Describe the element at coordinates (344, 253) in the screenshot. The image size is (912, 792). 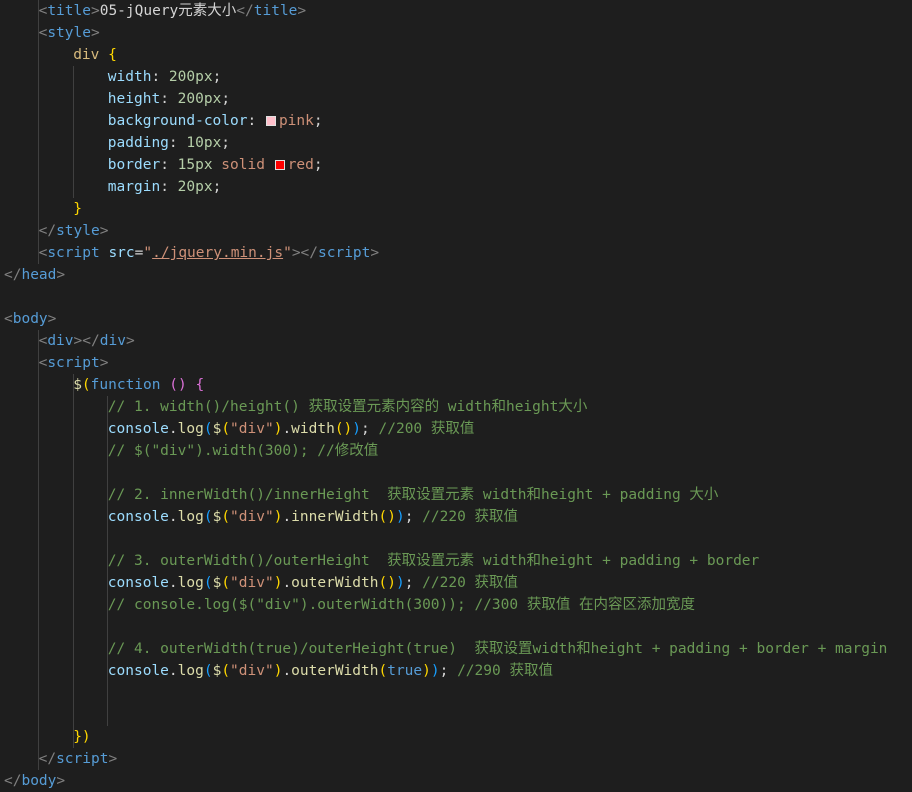
I see `code-token: script` at that location.